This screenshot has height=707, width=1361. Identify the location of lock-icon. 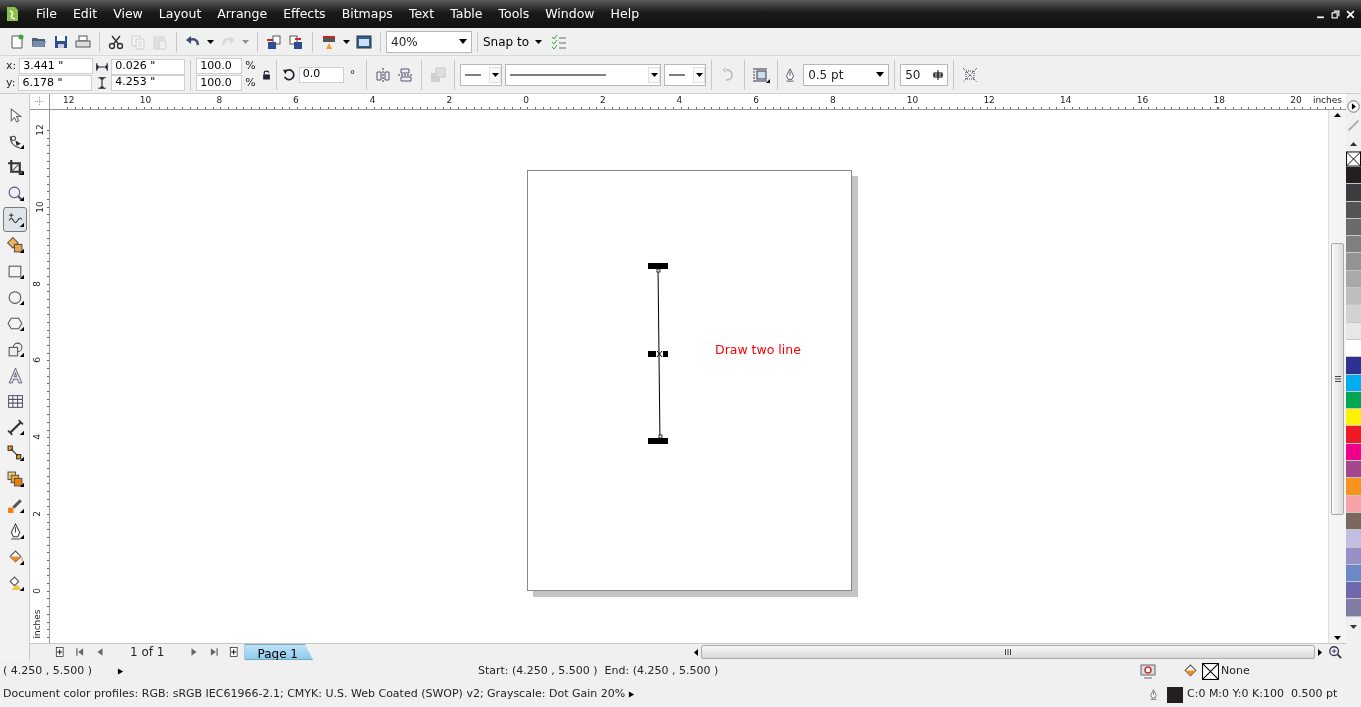
(266, 75).